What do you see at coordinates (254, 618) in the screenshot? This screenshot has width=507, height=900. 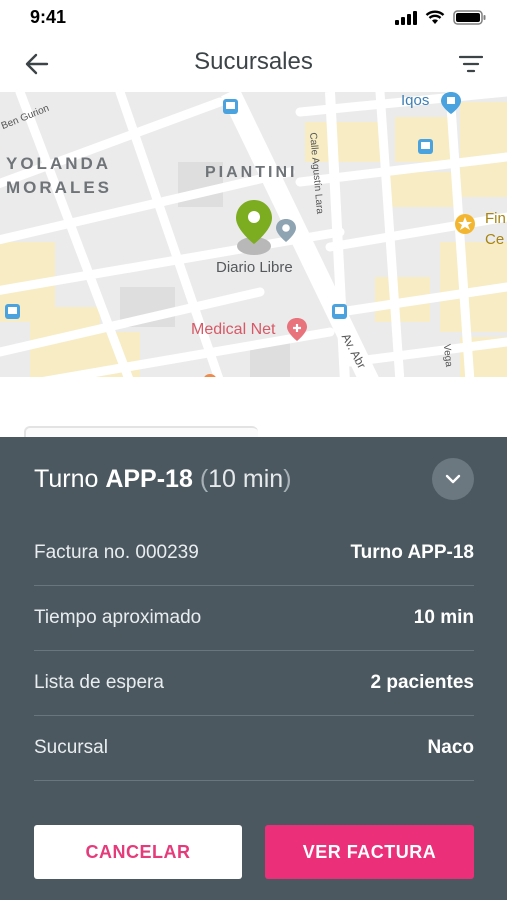 I see `detail-row-time: Tiempo aproximado 10 min` at bounding box center [254, 618].